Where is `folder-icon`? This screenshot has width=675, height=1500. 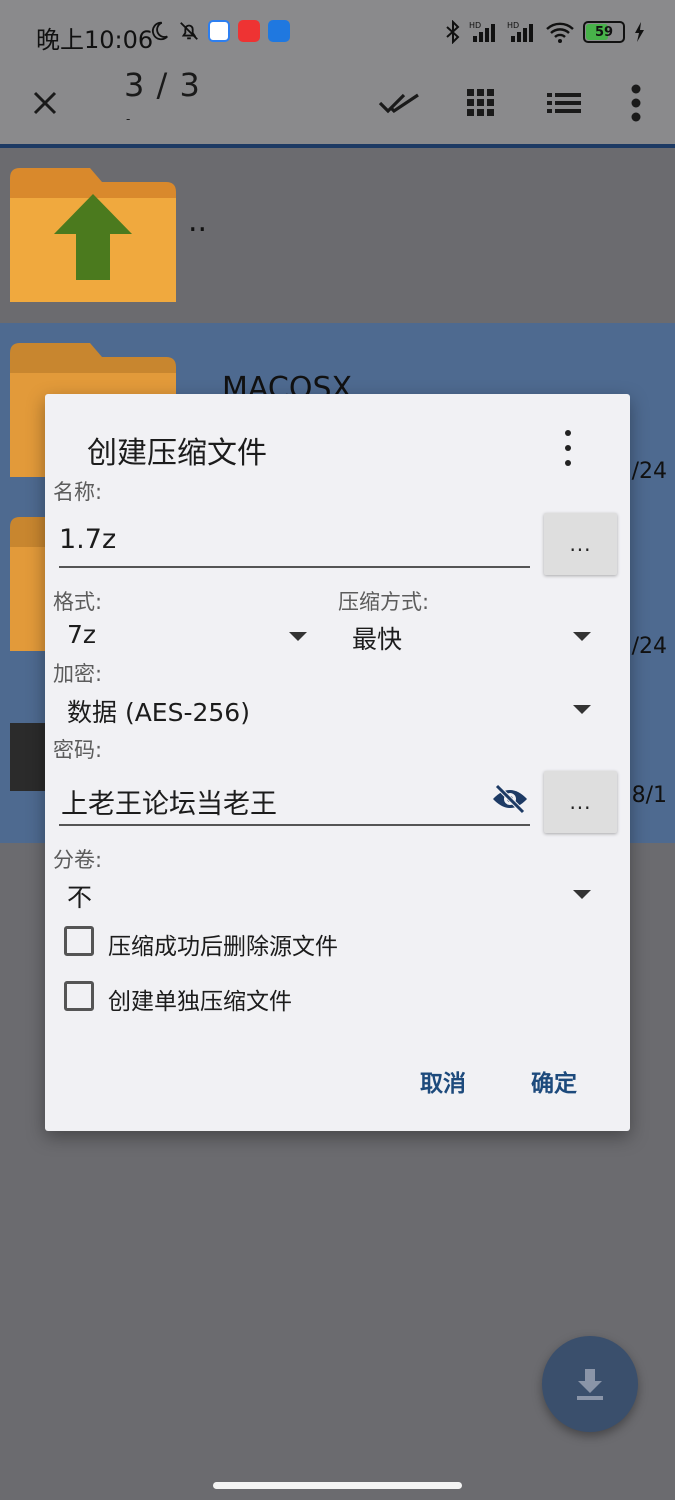
folder-icon is located at coordinates (30, 584).